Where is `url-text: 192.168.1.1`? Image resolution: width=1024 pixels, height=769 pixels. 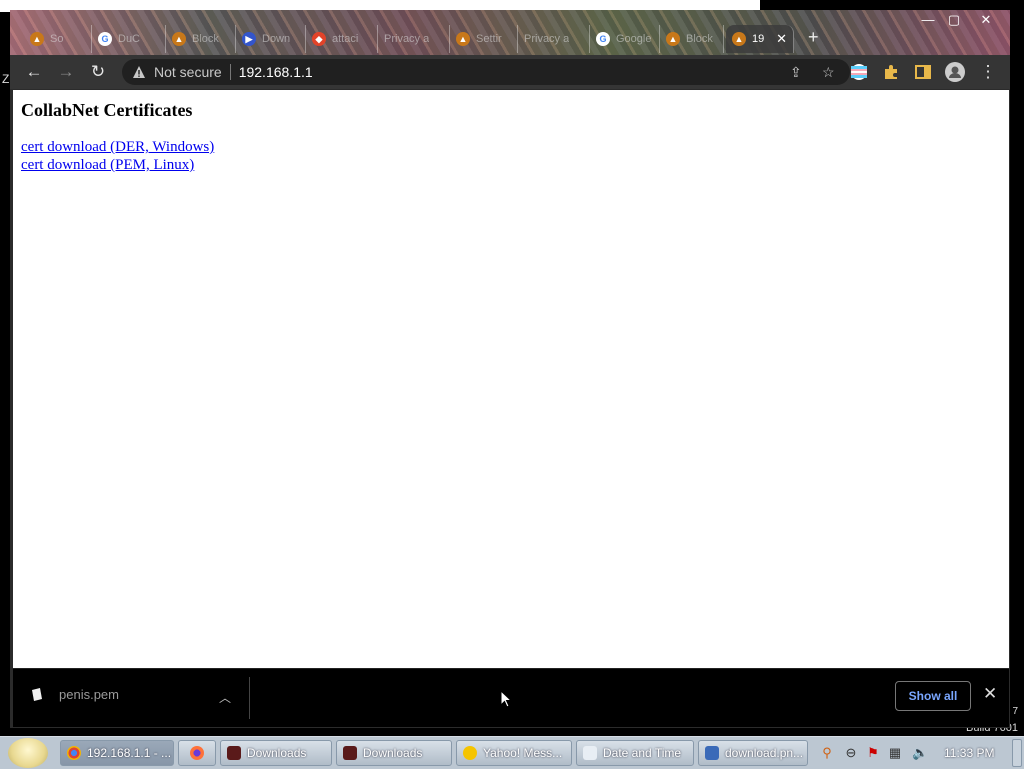 url-text: 192.168.1.1 is located at coordinates (276, 72).